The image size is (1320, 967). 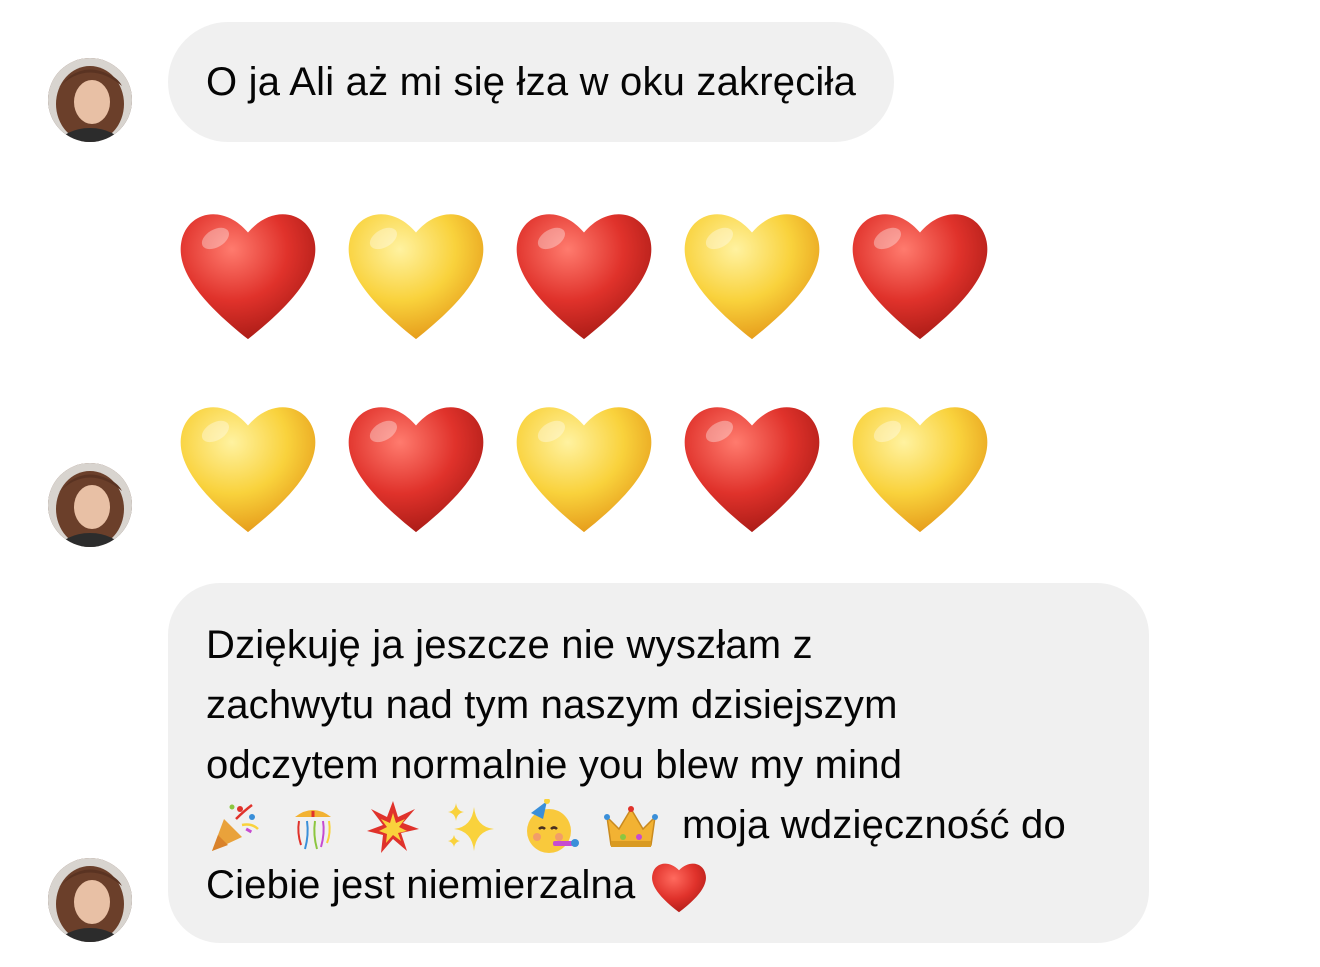 I want to click on message-bubble: O ja Ali aż mi się łza w oku zakręciła, so click(x=531, y=82).